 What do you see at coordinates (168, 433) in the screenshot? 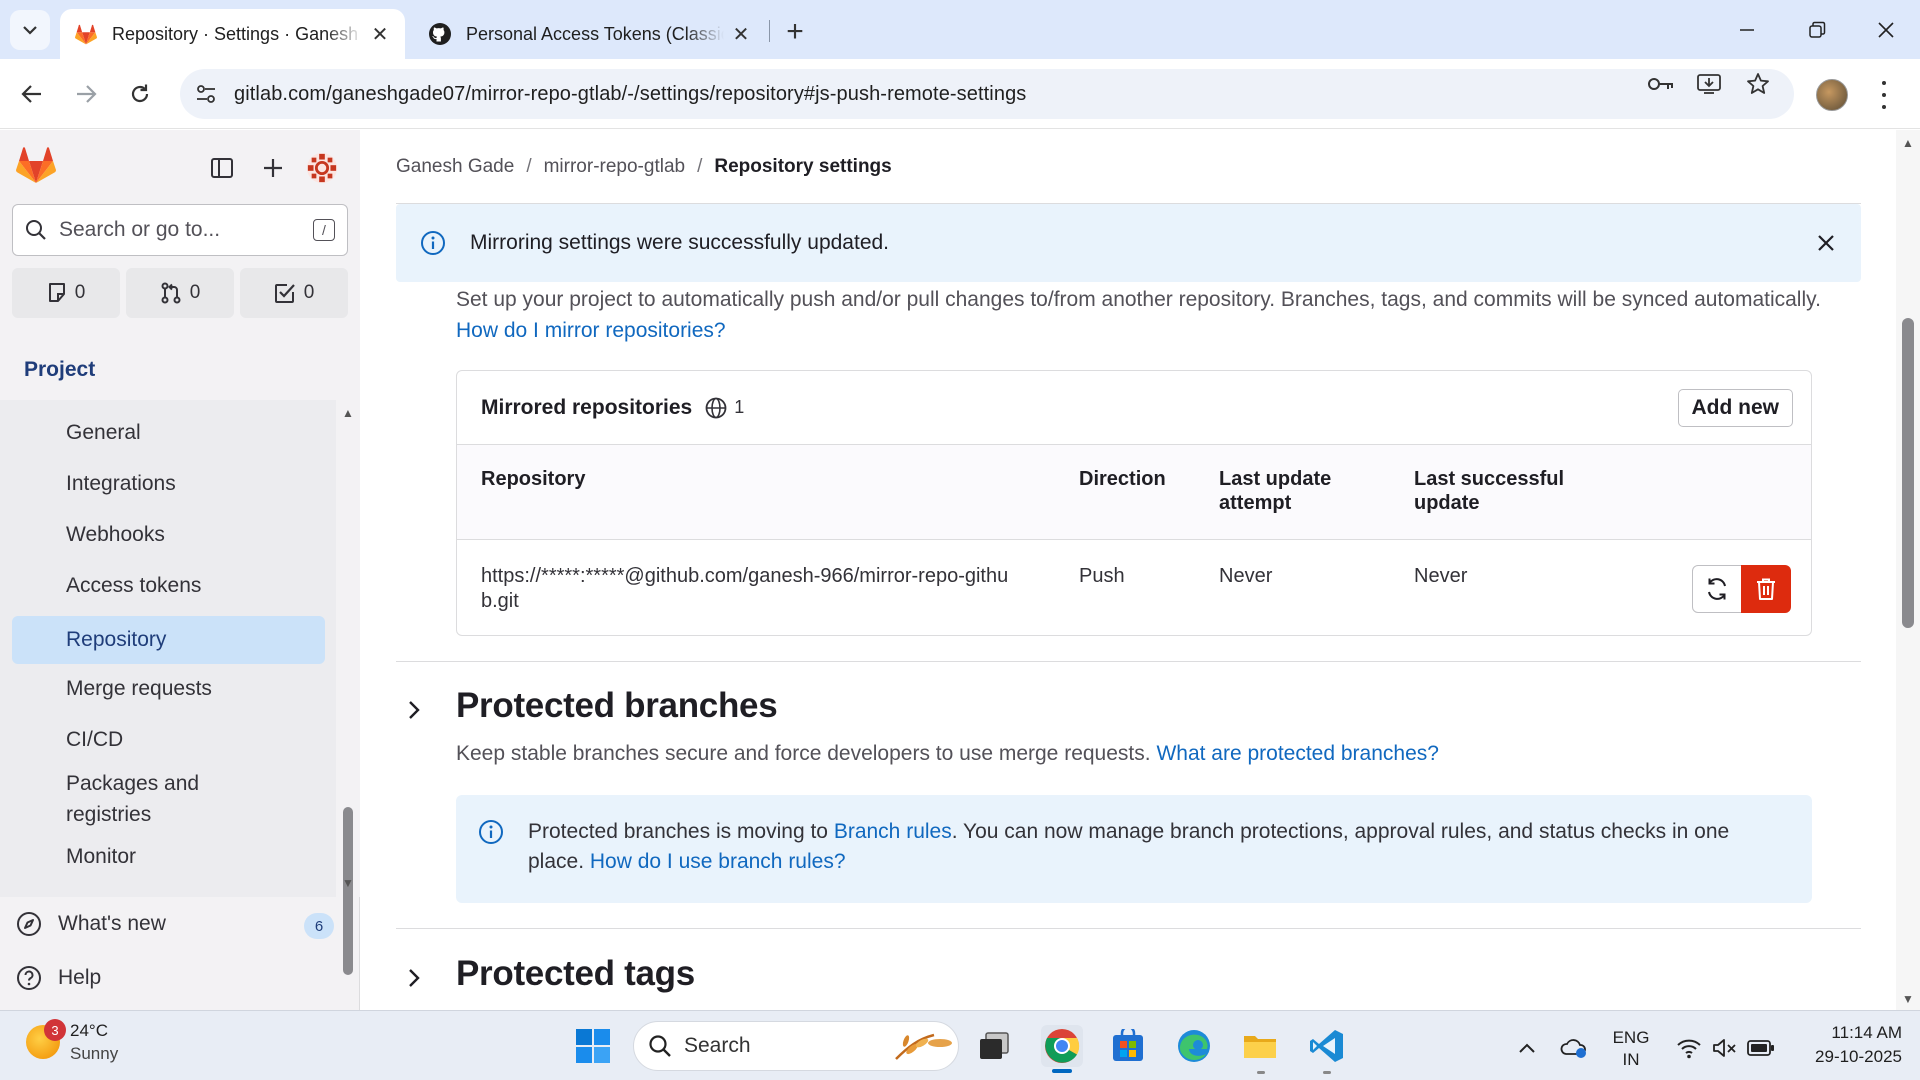
I see `sidebar-item-general: General` at bounding box center [168, 433].